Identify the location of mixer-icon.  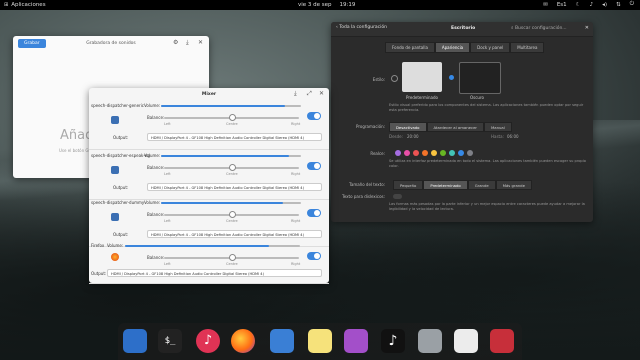
(466, 341).